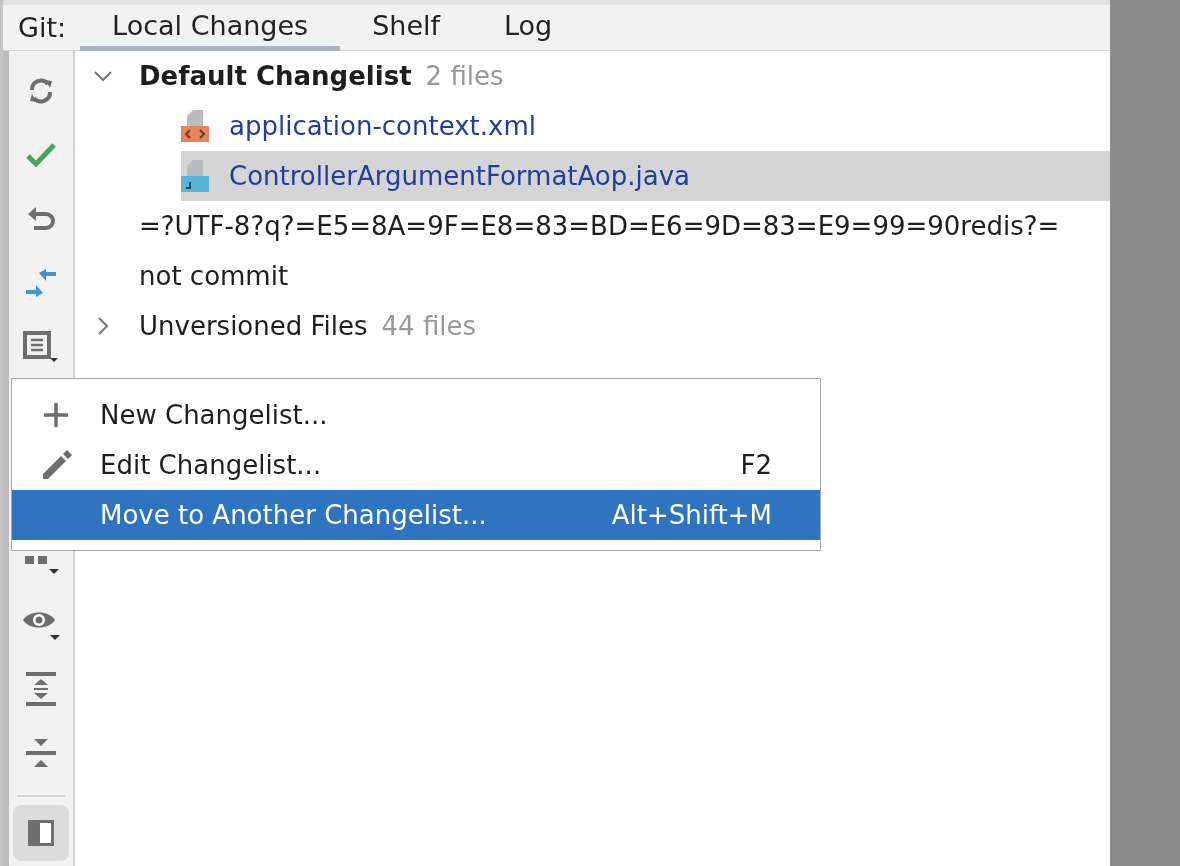 The image size is (1180, 866). What do you see at coordinates (214, 276) in the screenshot?
I see `changelist-name-line: not commit` at bounding box center [214, 276].